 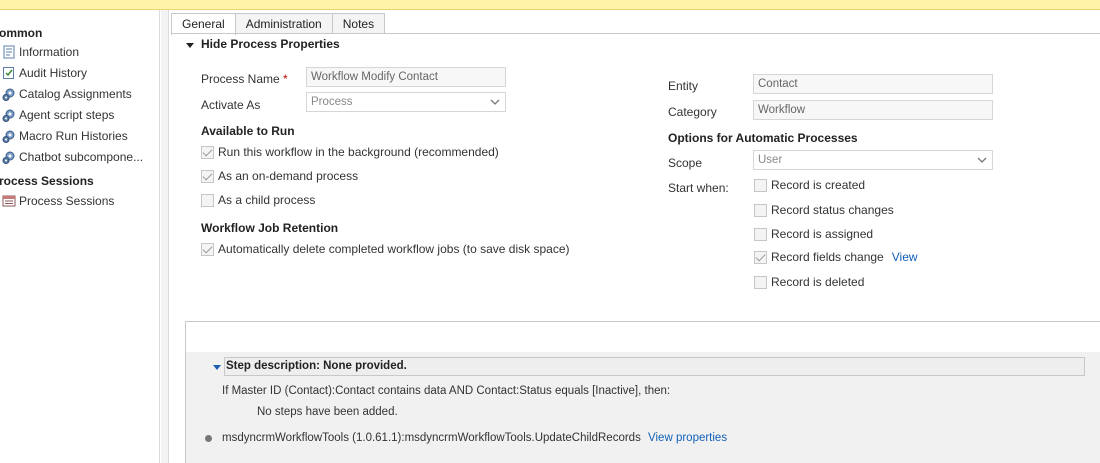 What do you see at coordinates (67, 201) in the screenshot?
I see `nav-item-label: Process Sessions` at bounding box center [67, 201].